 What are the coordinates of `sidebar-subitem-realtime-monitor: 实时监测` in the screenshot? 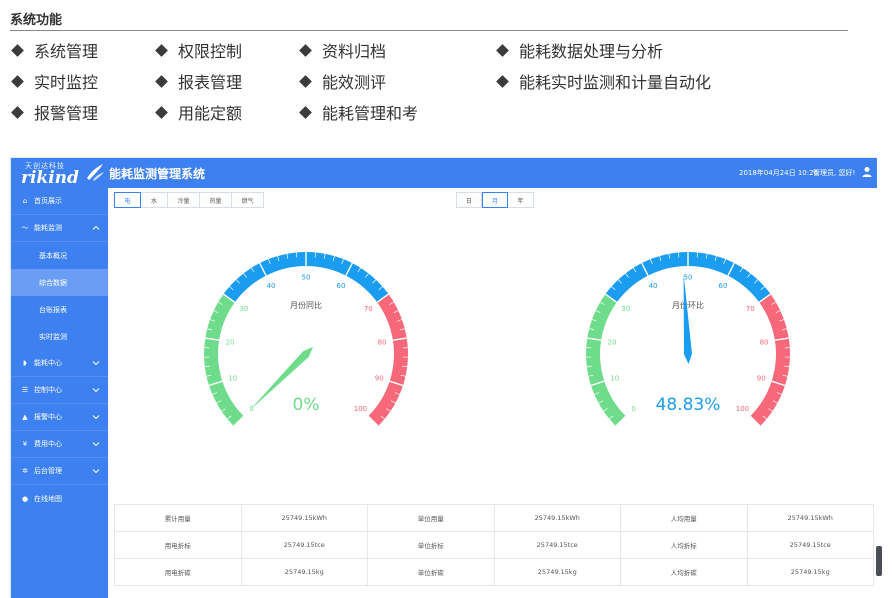 It's located at (59, 336).